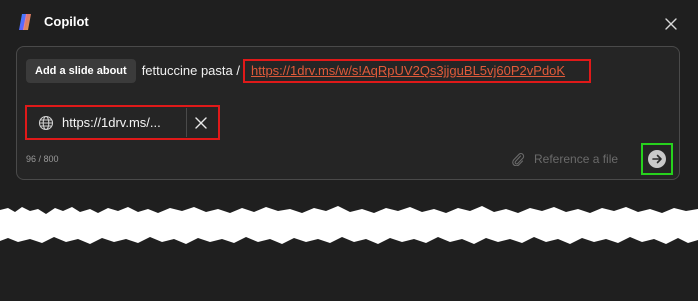  Describe the element at coordinates (349, 225) in the screenshot. I see `torn-edge-divider` at that location.